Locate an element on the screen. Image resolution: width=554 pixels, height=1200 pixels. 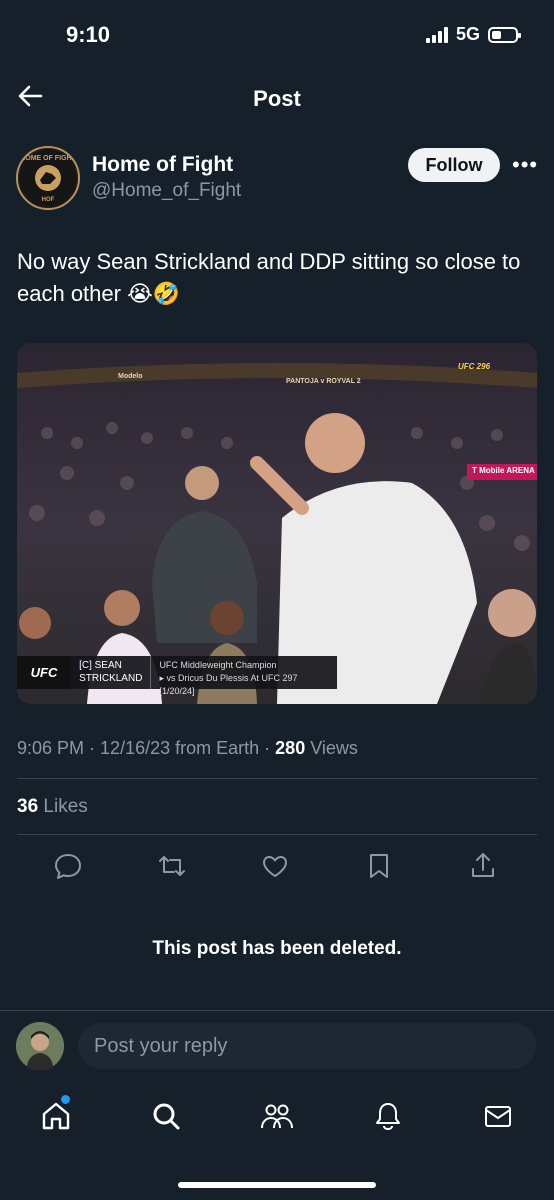
post-time: 9:06 PM is located at coordinates (51, 748).